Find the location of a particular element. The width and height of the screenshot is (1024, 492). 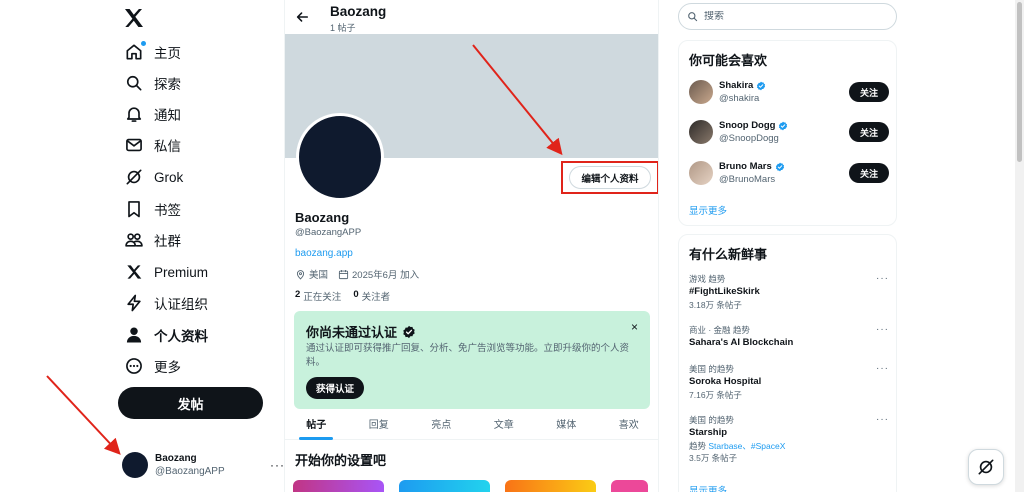

suggested-user: Shakira @shakira 关注 is located at coordinates (789, 92).